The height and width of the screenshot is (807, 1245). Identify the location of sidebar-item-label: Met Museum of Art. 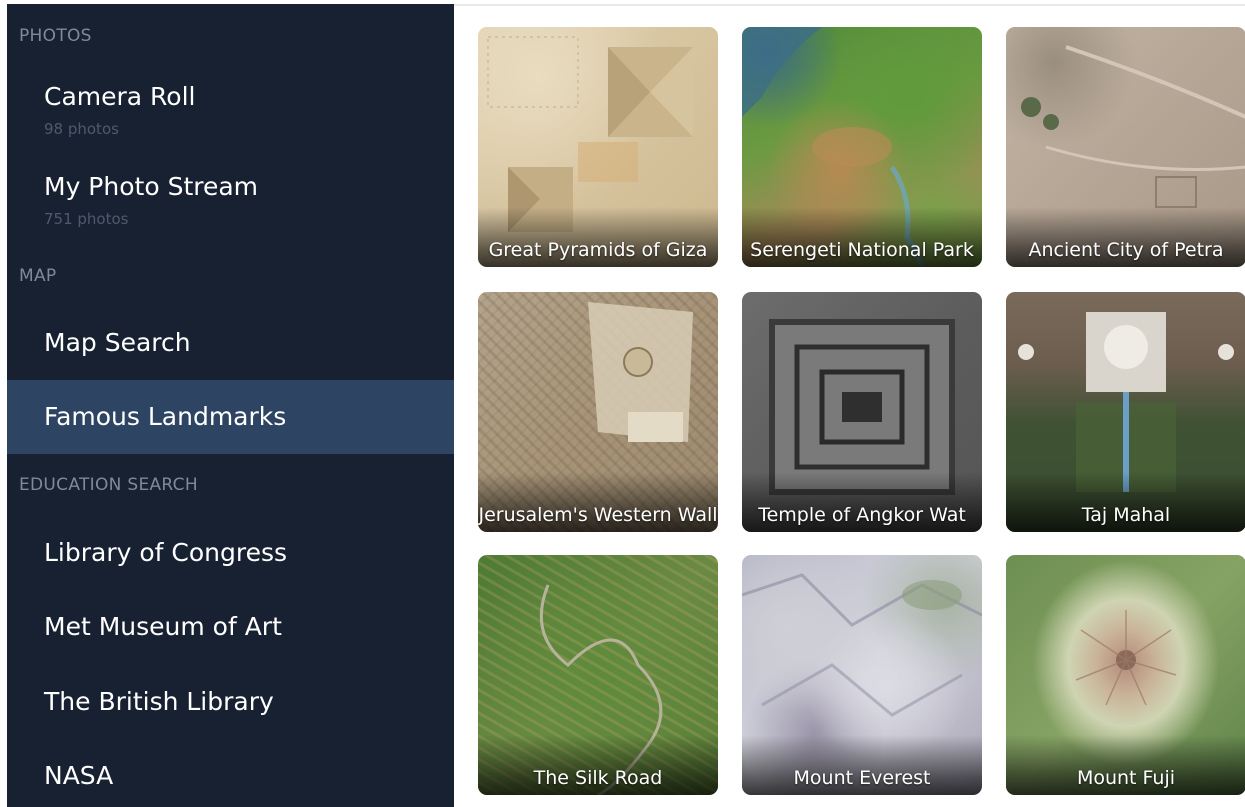
(163, 626).